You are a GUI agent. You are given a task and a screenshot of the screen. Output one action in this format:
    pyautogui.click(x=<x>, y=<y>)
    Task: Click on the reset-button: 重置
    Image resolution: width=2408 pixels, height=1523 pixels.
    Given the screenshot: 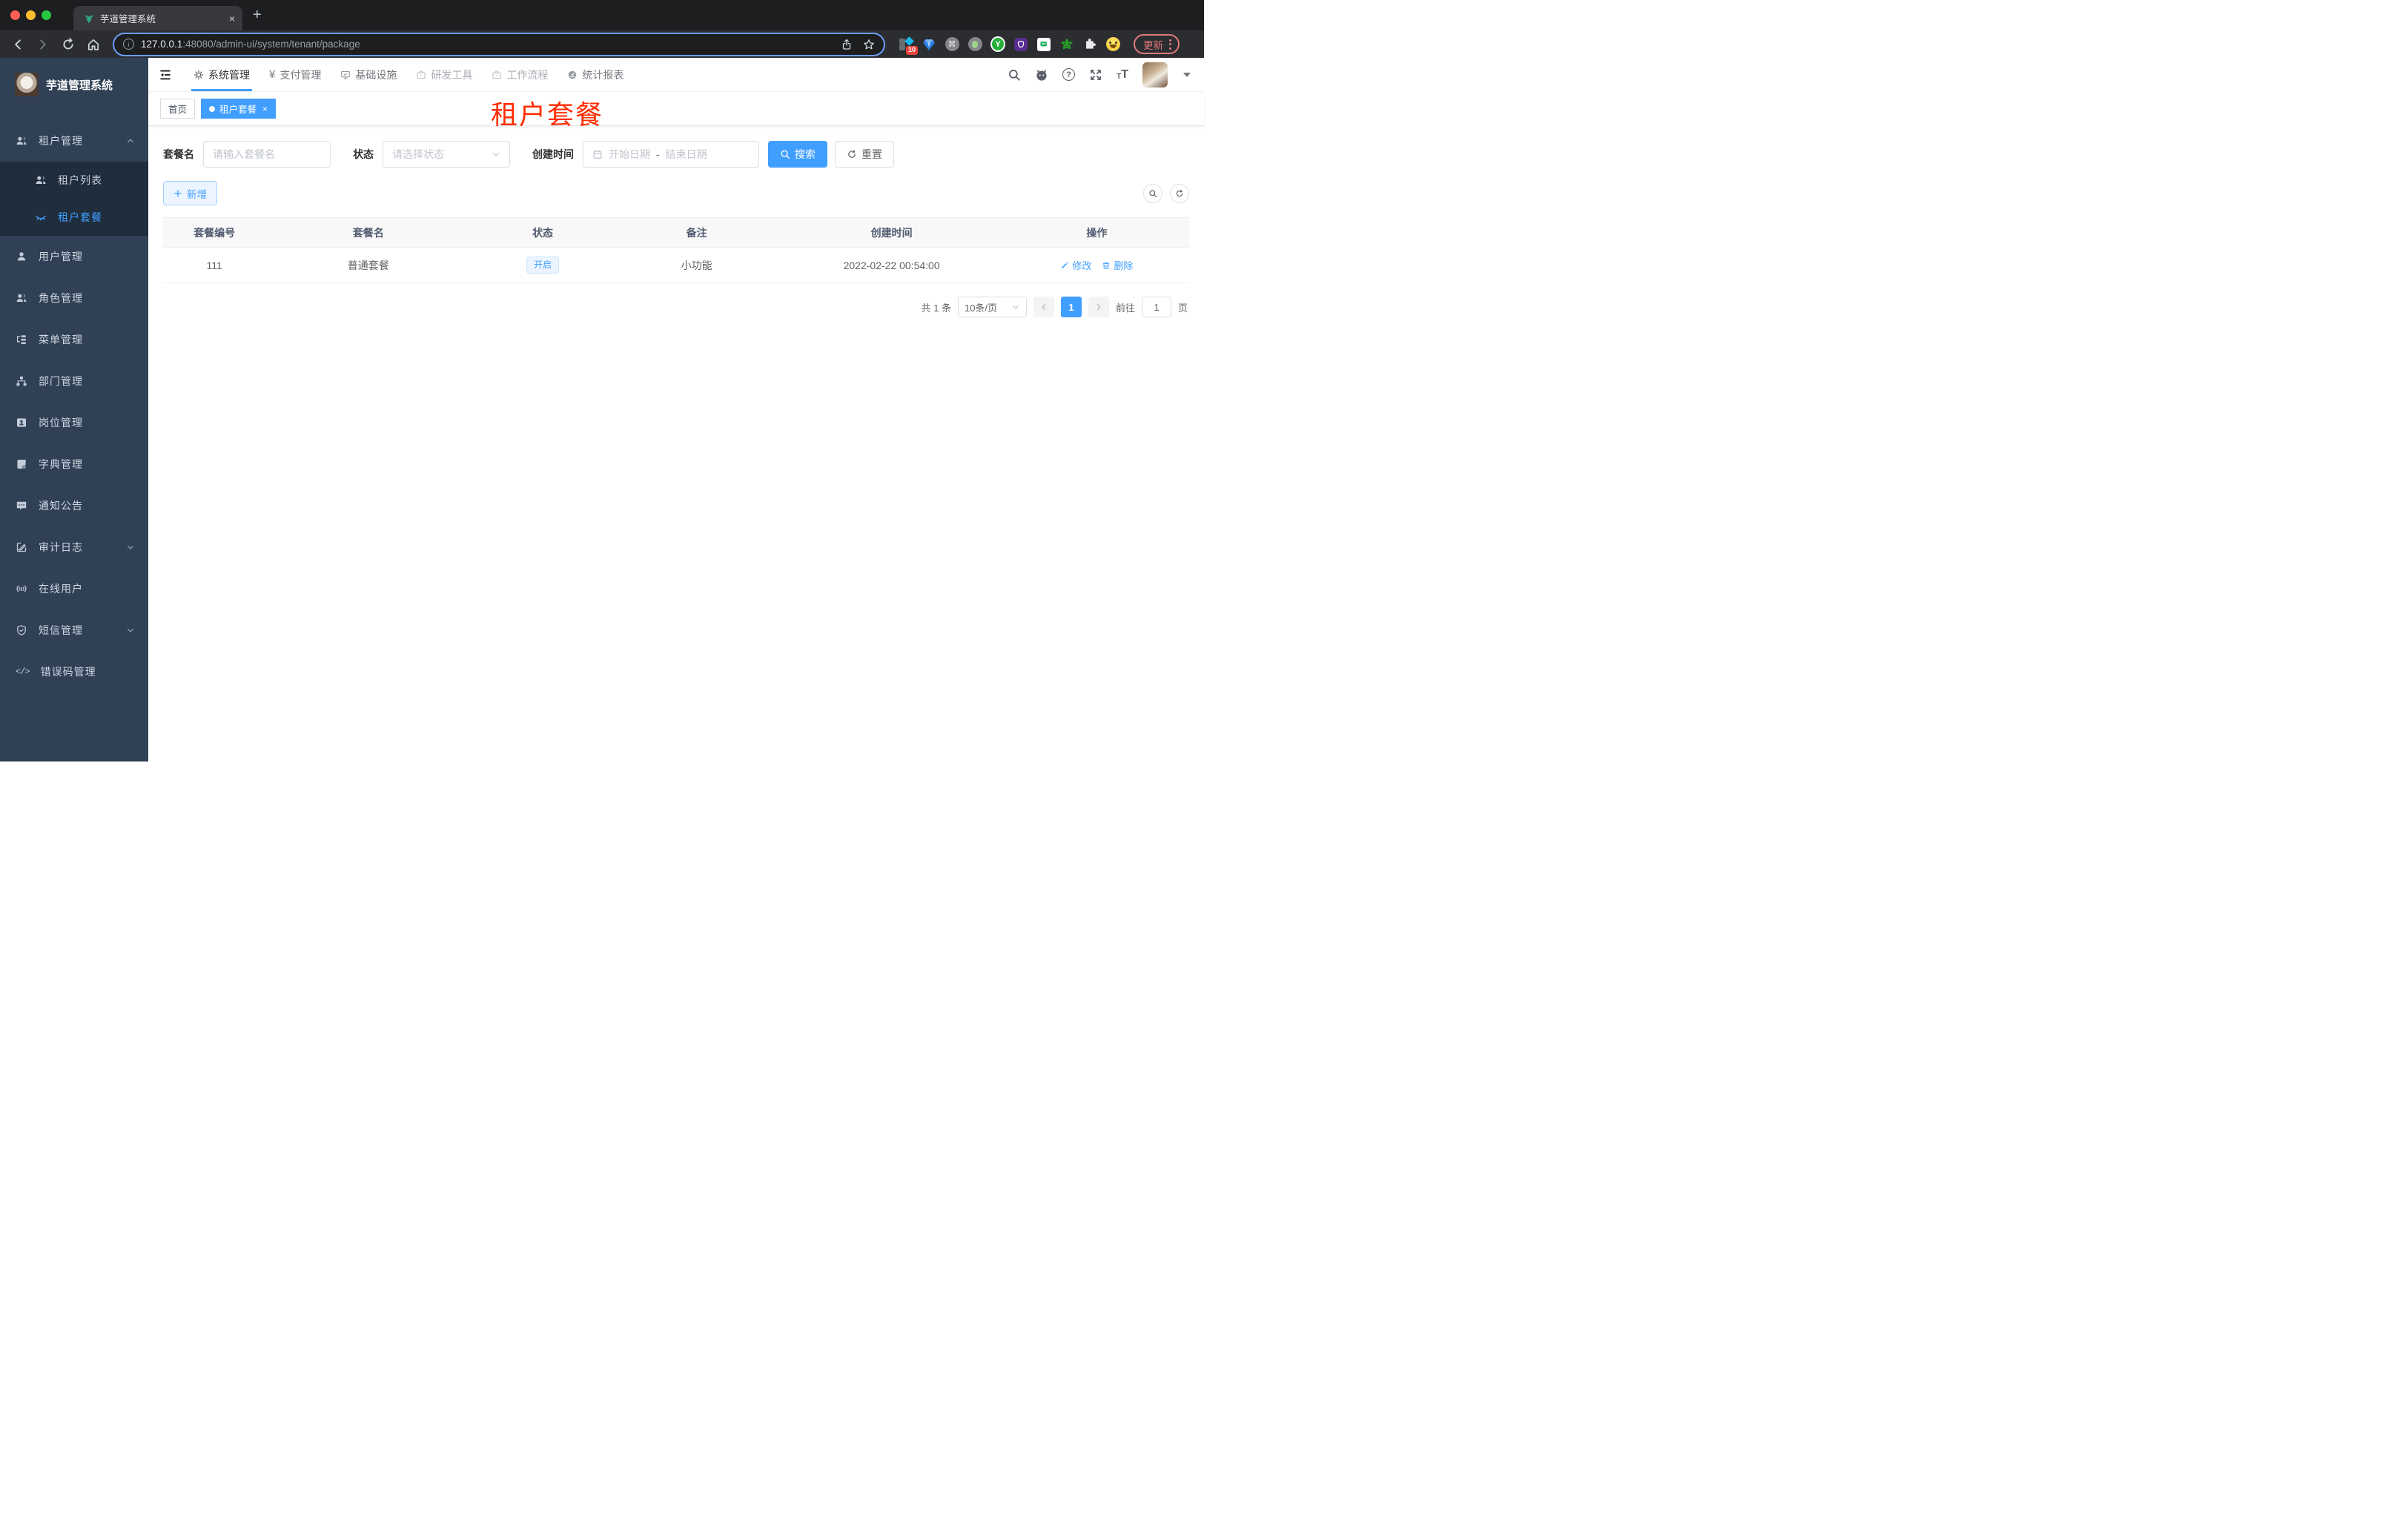 What is the action you would take?
    pyautogui.click(x=864, y=154)
    